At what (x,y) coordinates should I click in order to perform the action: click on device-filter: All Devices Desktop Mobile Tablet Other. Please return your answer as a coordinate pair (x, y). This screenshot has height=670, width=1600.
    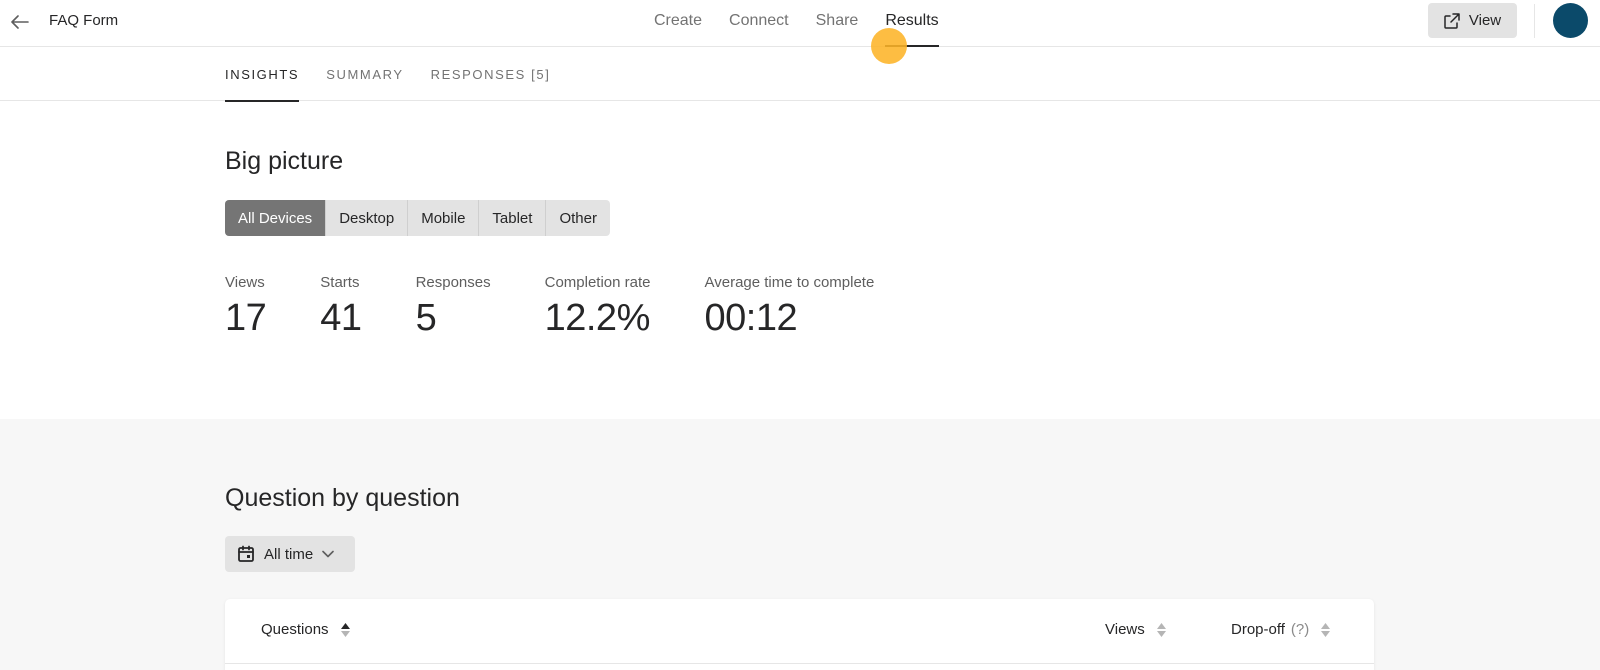
    Looking at the image, I should click on (417, 218).